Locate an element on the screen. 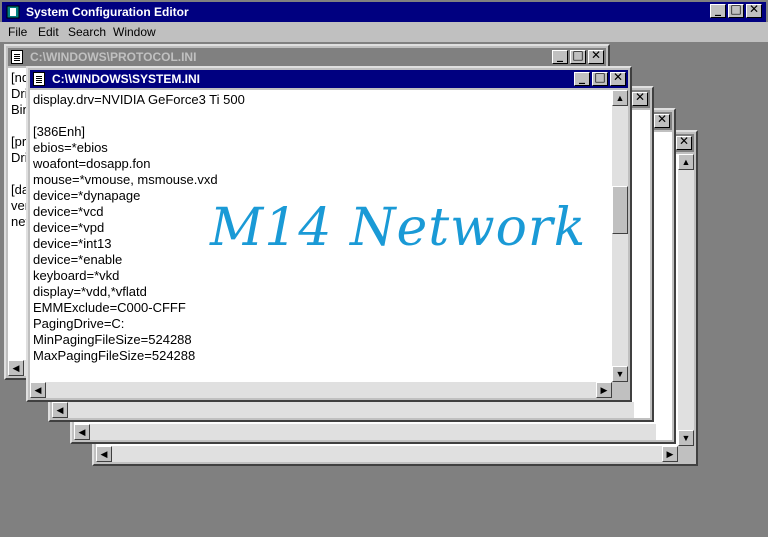 The image size is (768, 537). text-line: MaxPagingFileSize=524288 is located at coordinates (114, 355).